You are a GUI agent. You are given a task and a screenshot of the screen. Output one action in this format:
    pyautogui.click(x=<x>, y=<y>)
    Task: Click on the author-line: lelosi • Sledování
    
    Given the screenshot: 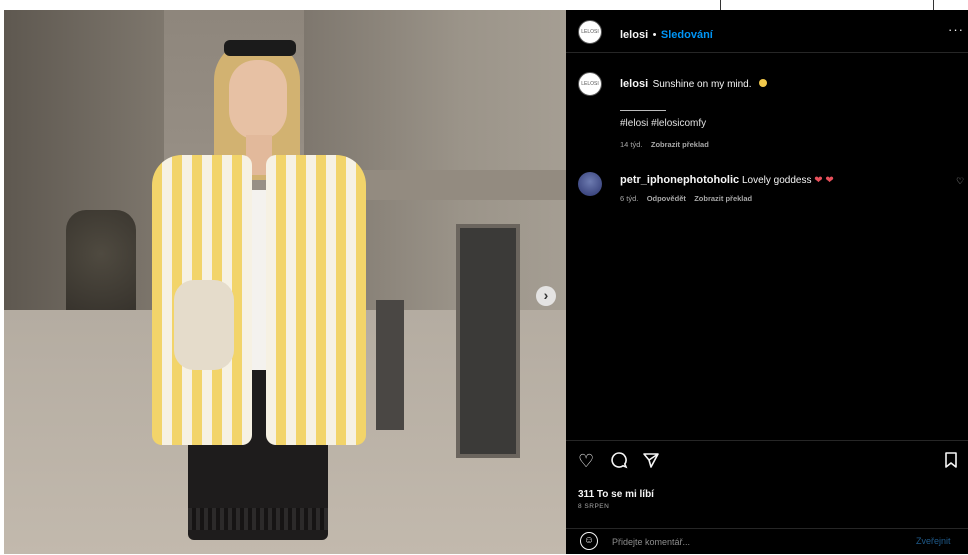 What is the action you would take?
    pyautogui.click(x=666, y=34)
    